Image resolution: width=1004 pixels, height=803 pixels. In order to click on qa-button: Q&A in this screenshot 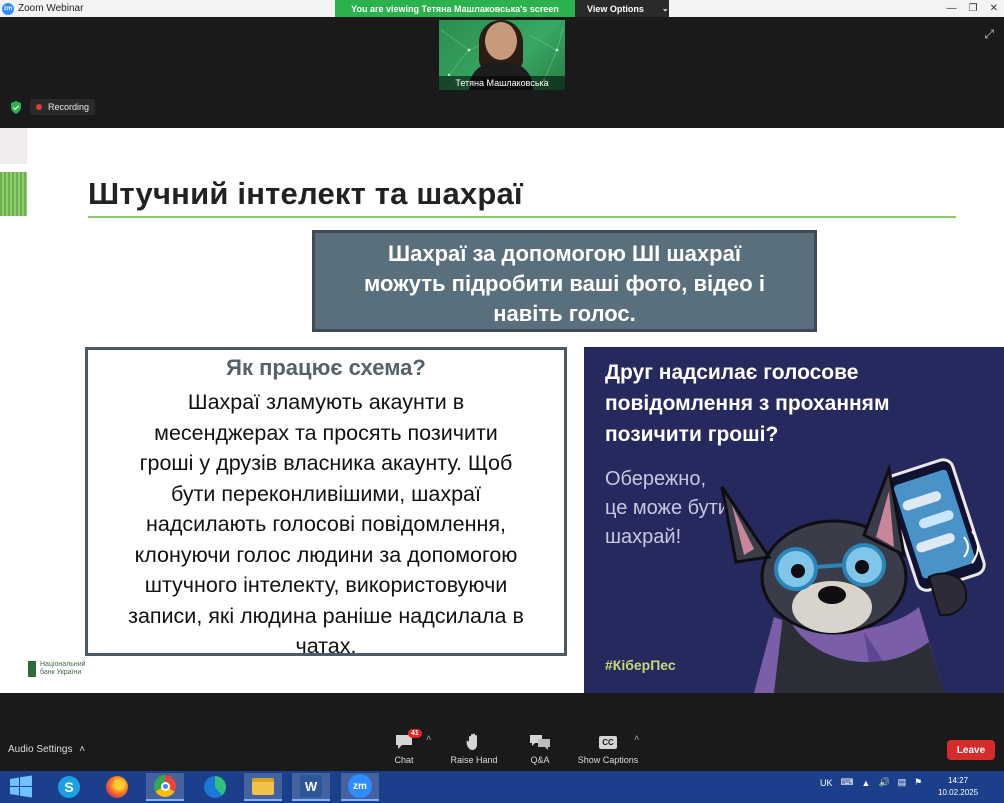, I will do `click(540, 749)`.